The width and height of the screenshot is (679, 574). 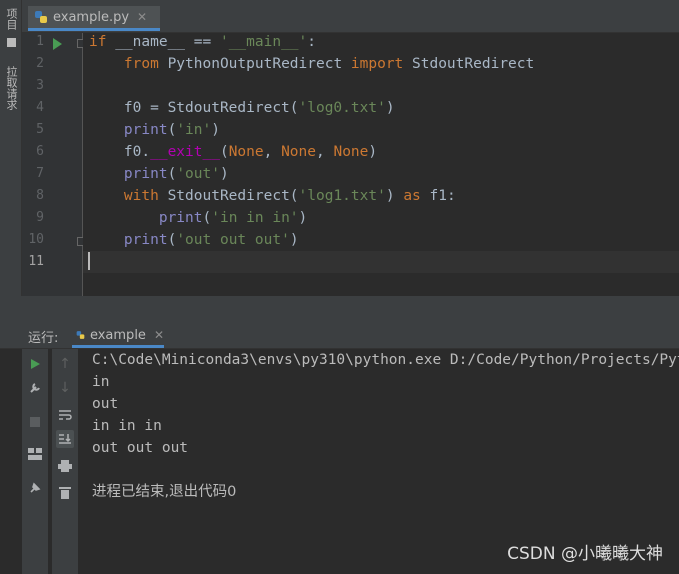 What do you see at coordinates (40, 107) in the screenshot?
I see `line-number: 4` at bounding box center [40, 107].